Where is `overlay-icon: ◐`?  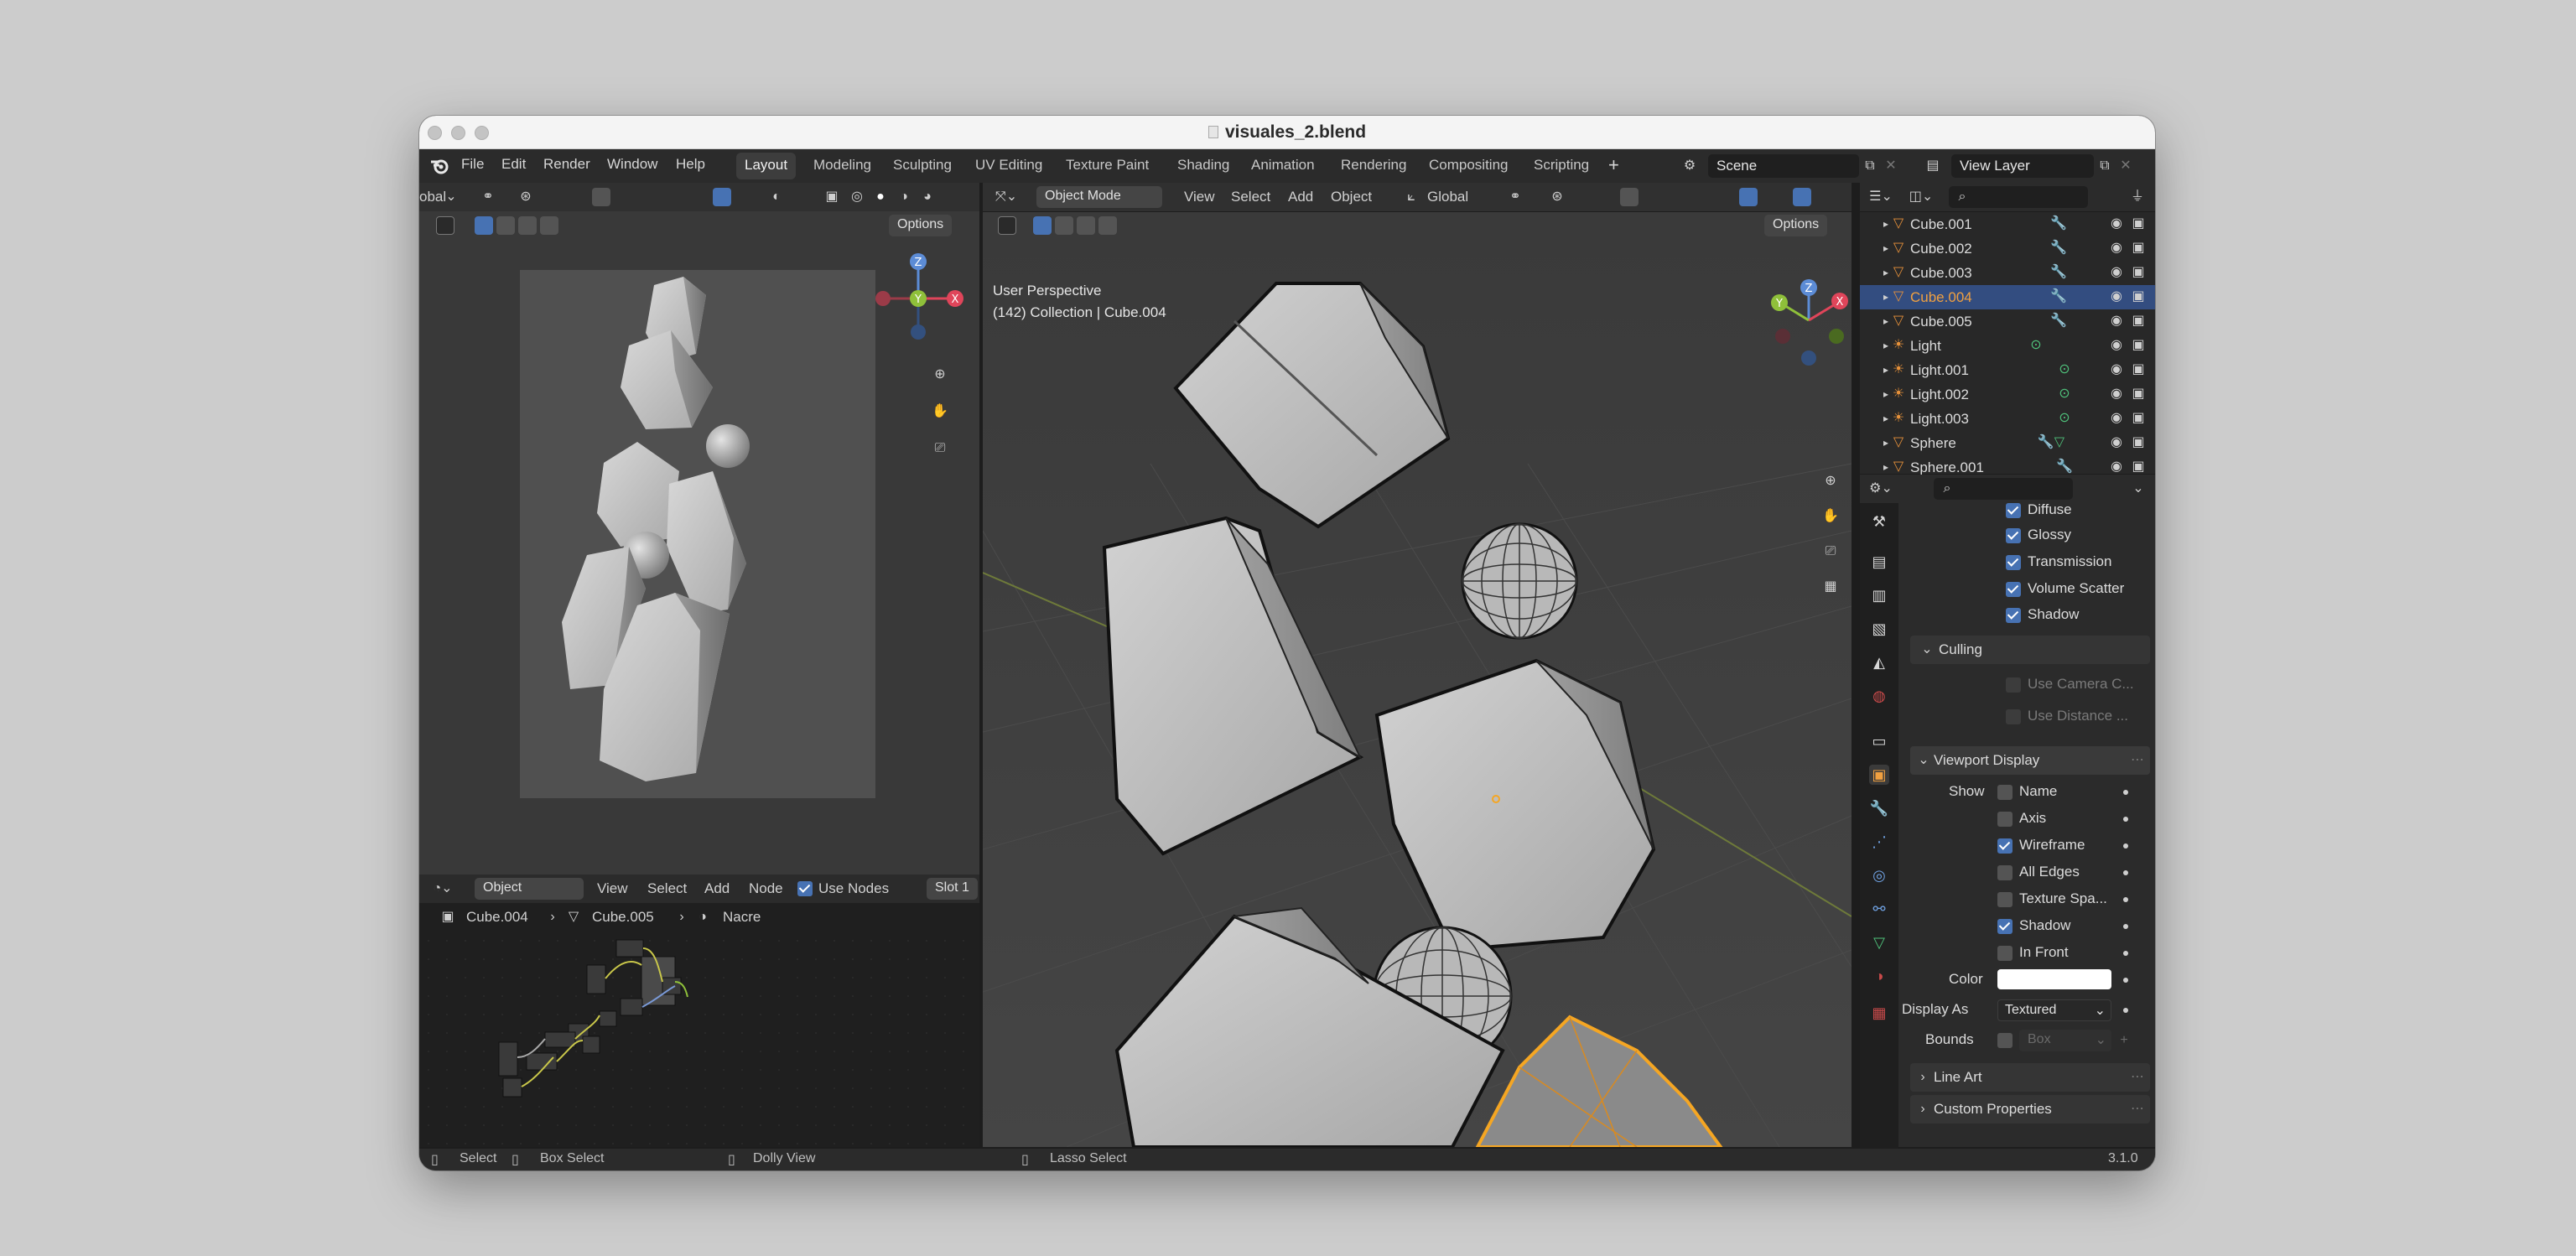
overlay-icon: ◐ is located at coordinates (776, 197).